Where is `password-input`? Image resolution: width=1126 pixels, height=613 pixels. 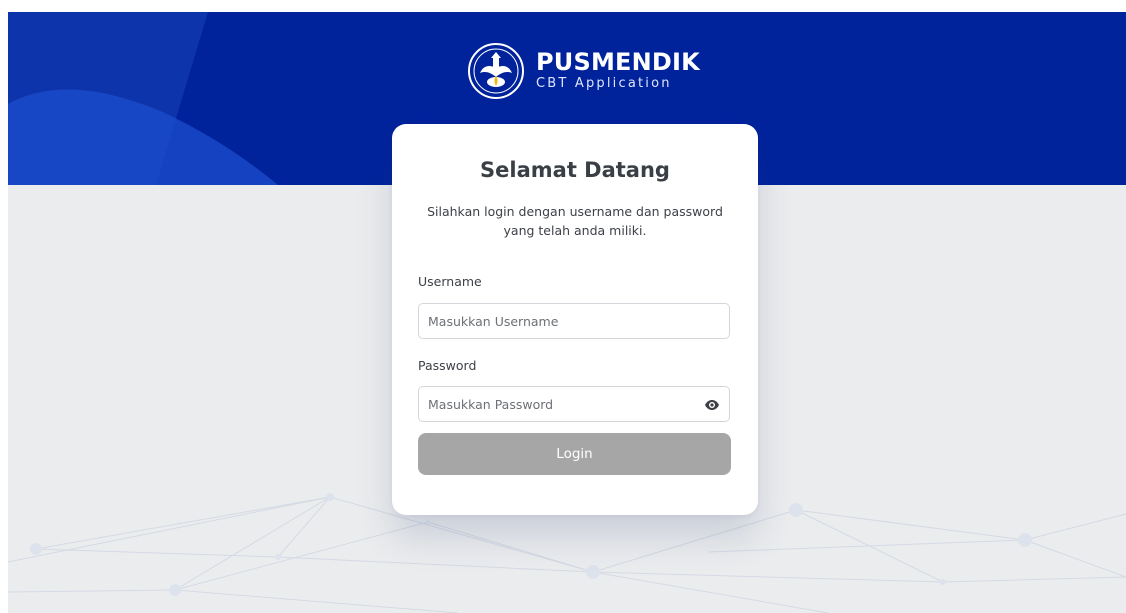
password-input is located at coordinates (574, 404).